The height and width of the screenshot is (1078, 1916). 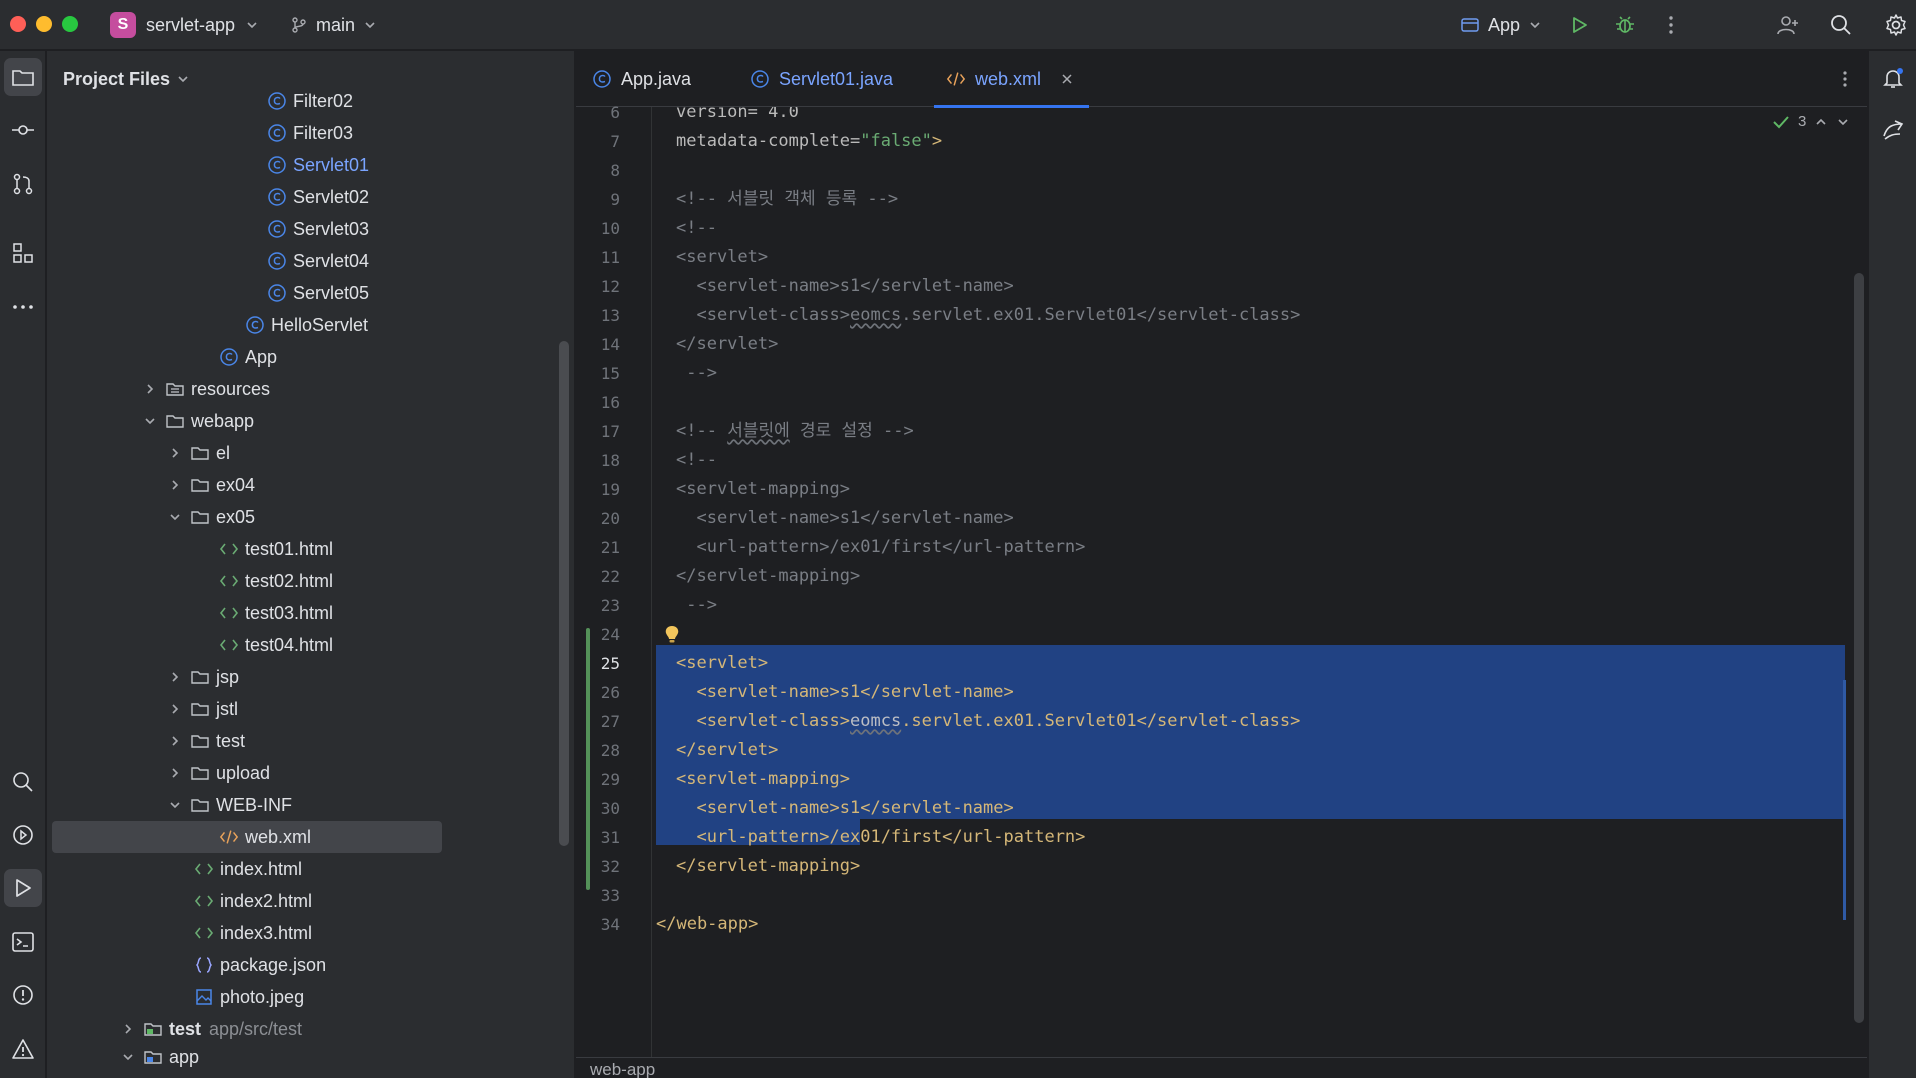 I want to click on services-tool-button, so click(x=23, y=835).